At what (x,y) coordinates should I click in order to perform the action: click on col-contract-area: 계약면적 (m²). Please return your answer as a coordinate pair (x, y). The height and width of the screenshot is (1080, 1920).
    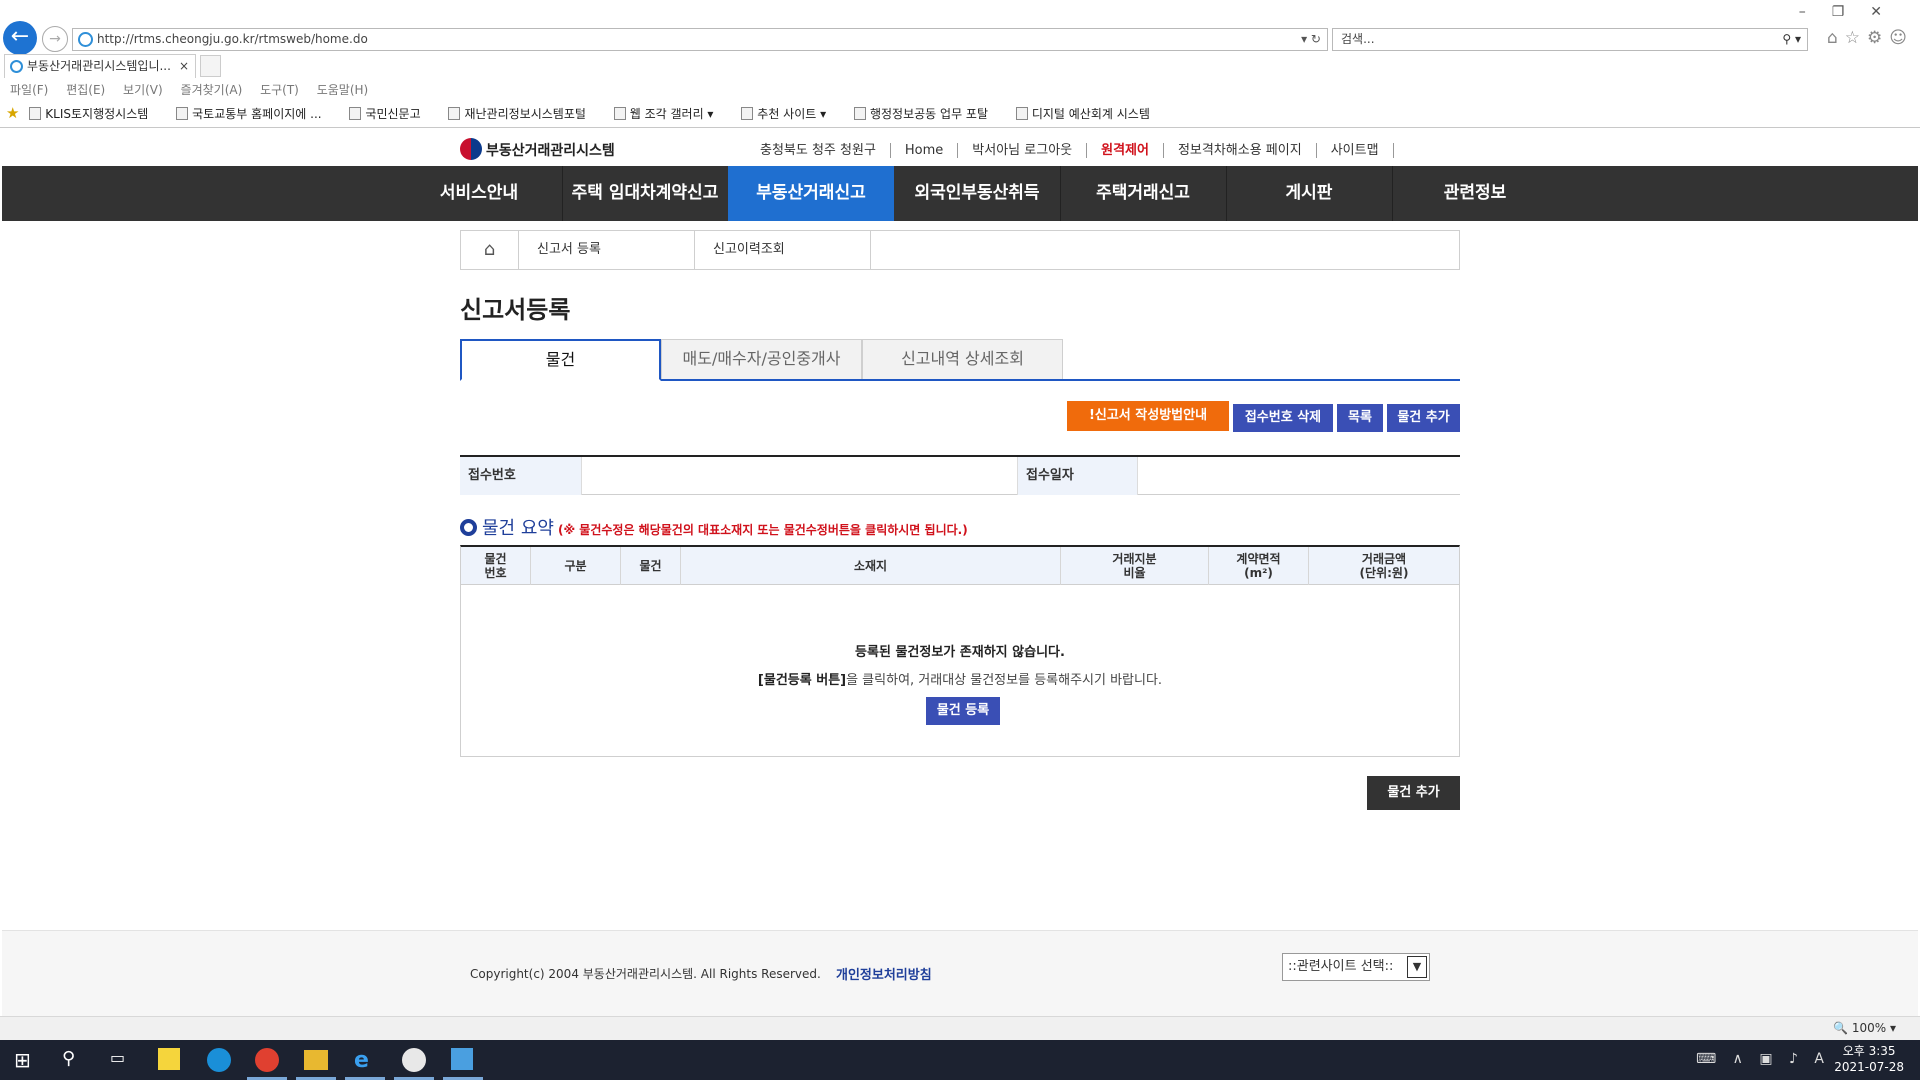
    Looking at the image, I should click on (1259, 566).